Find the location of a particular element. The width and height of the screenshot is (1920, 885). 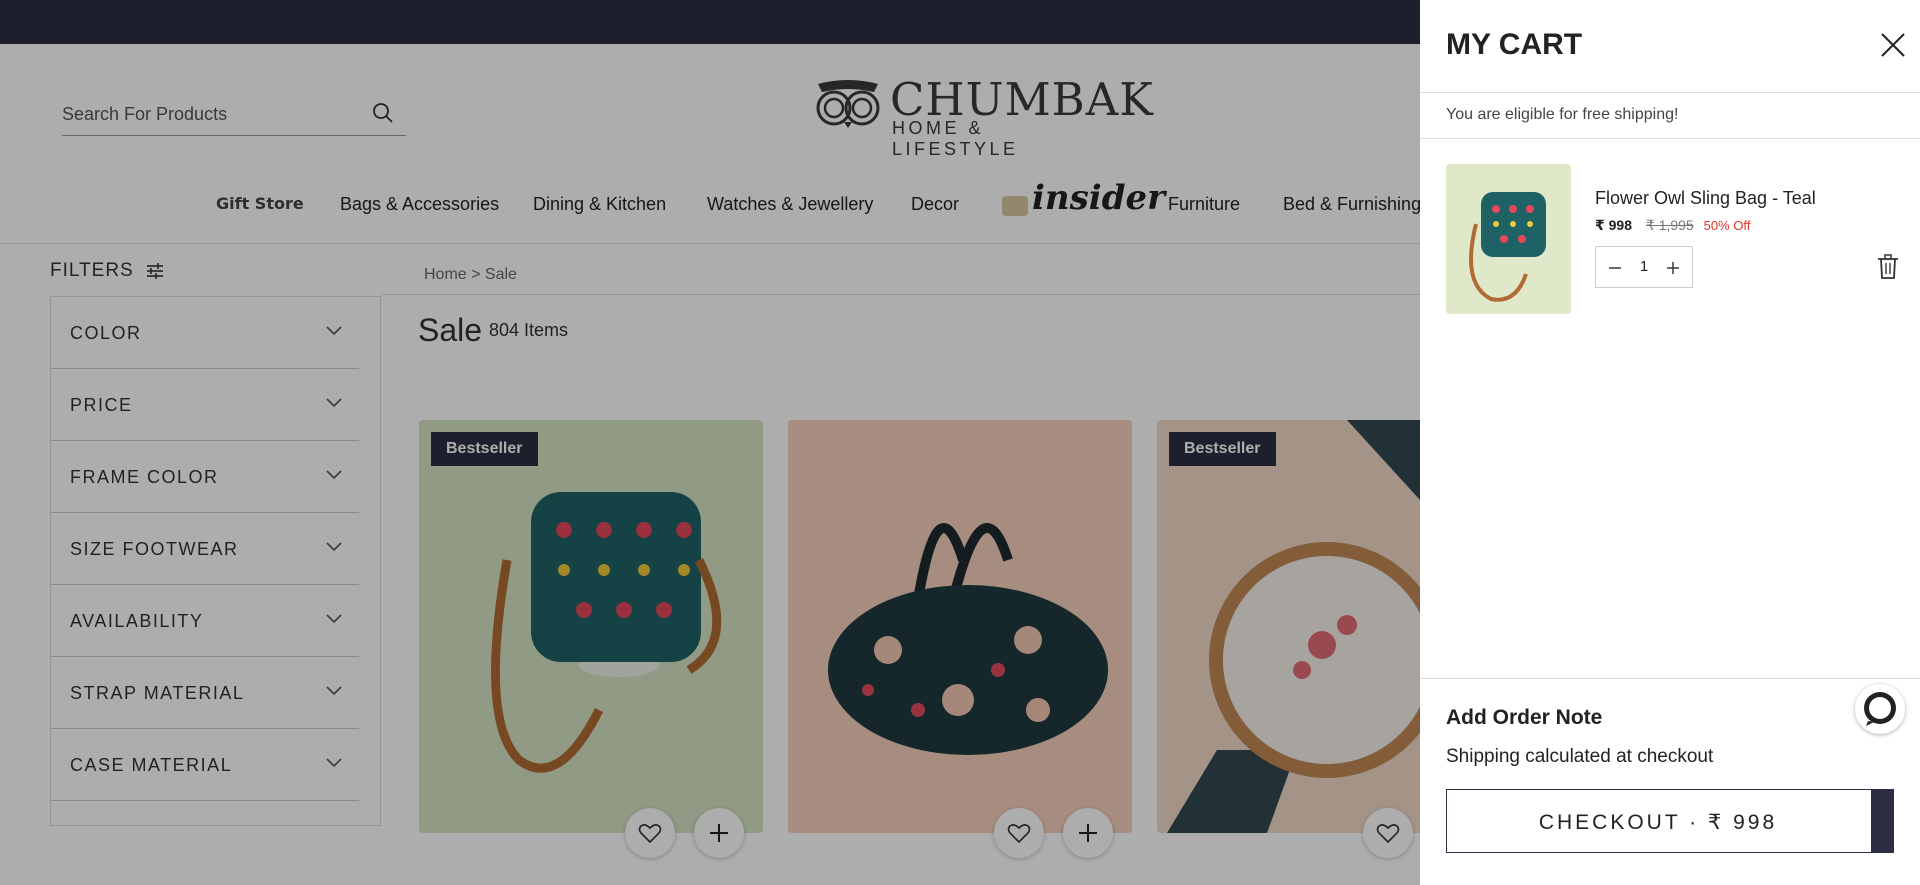

cart-item-name: Flower Owl Sling Bag - Teal is located at coordinates (1705, 198).